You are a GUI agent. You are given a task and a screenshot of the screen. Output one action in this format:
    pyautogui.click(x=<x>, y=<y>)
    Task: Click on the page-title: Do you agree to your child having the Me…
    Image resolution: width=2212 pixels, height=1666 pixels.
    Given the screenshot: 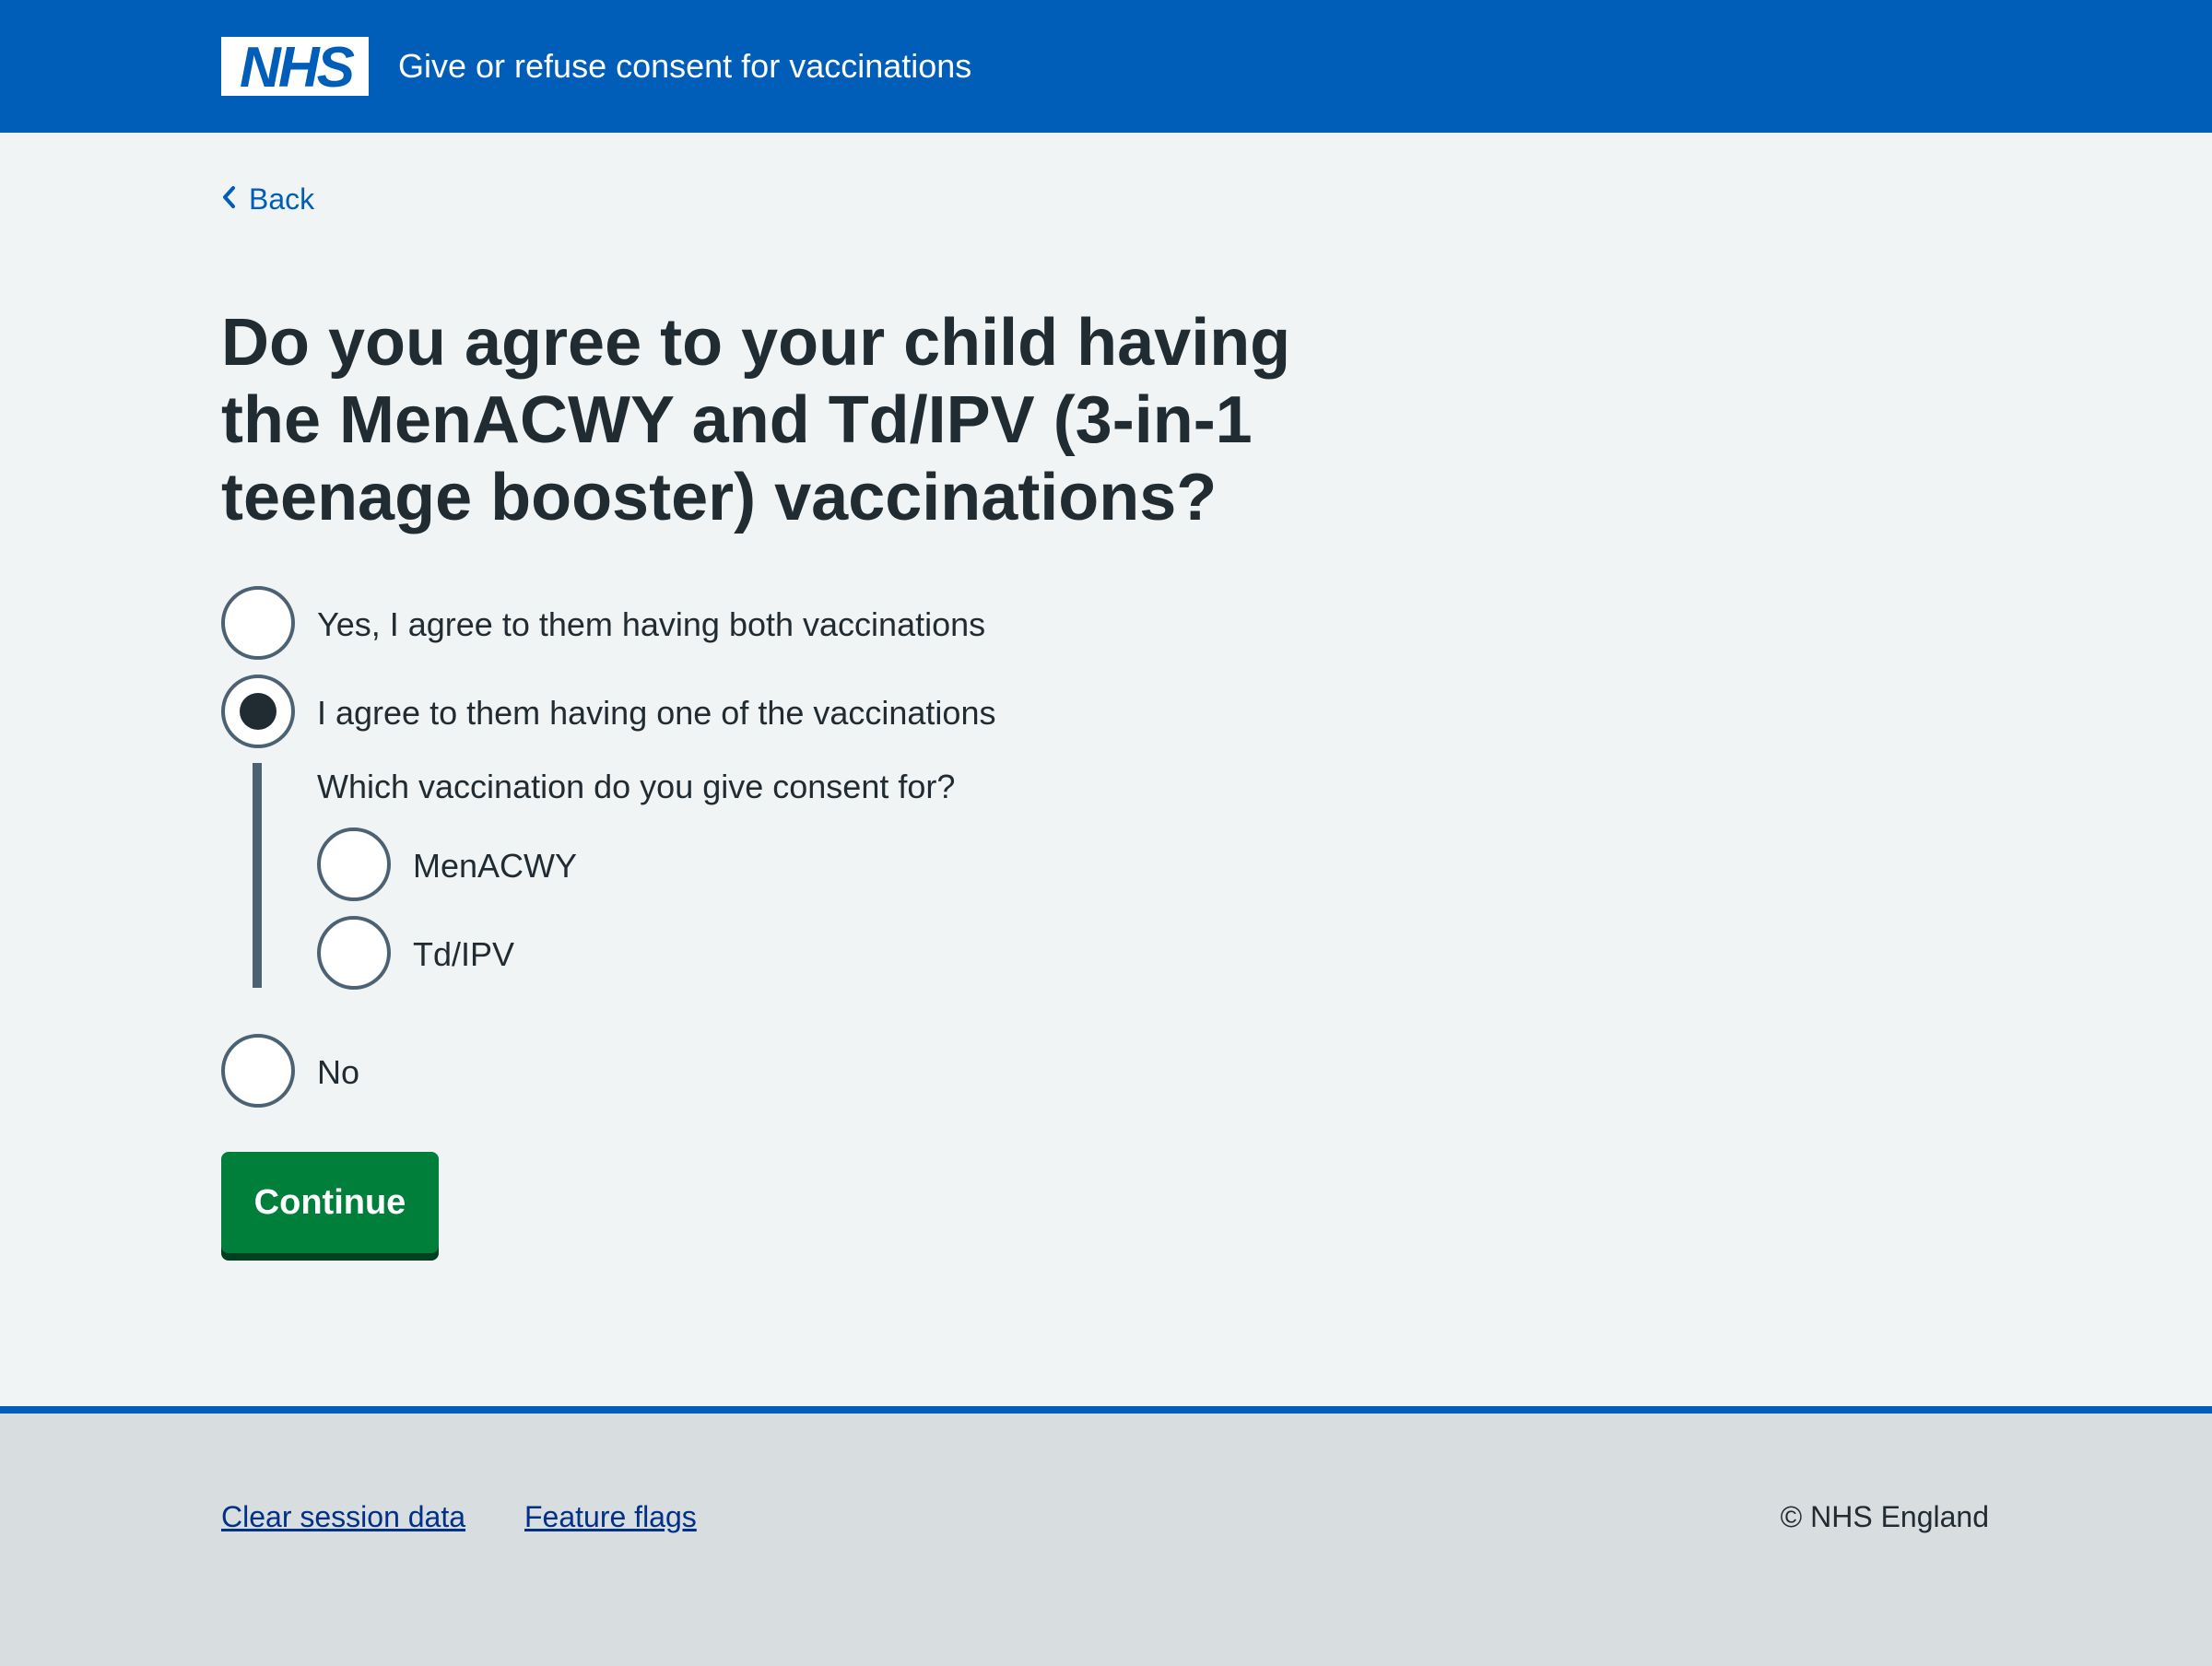 What is the action you would take?
    pyautogui.click(x=756, y=420)
    